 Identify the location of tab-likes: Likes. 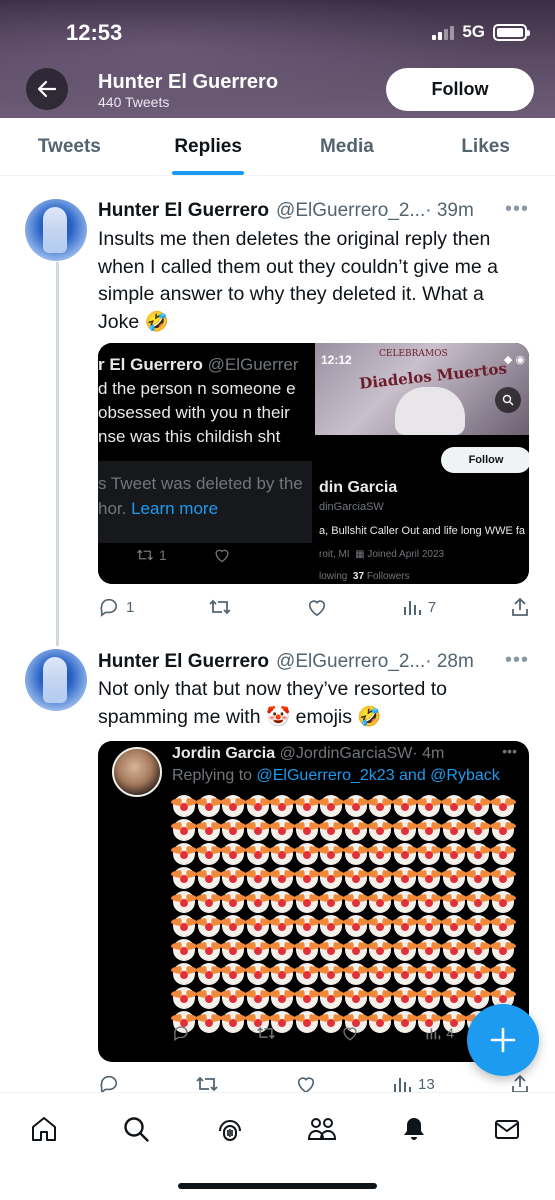
(485, 146).